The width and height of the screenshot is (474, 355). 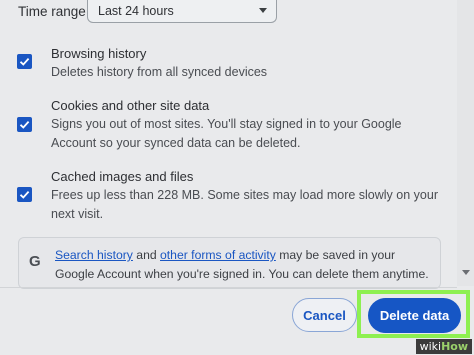 I want to click on option-description: Deletes history from all synced devices, so click(x=159, y=72).